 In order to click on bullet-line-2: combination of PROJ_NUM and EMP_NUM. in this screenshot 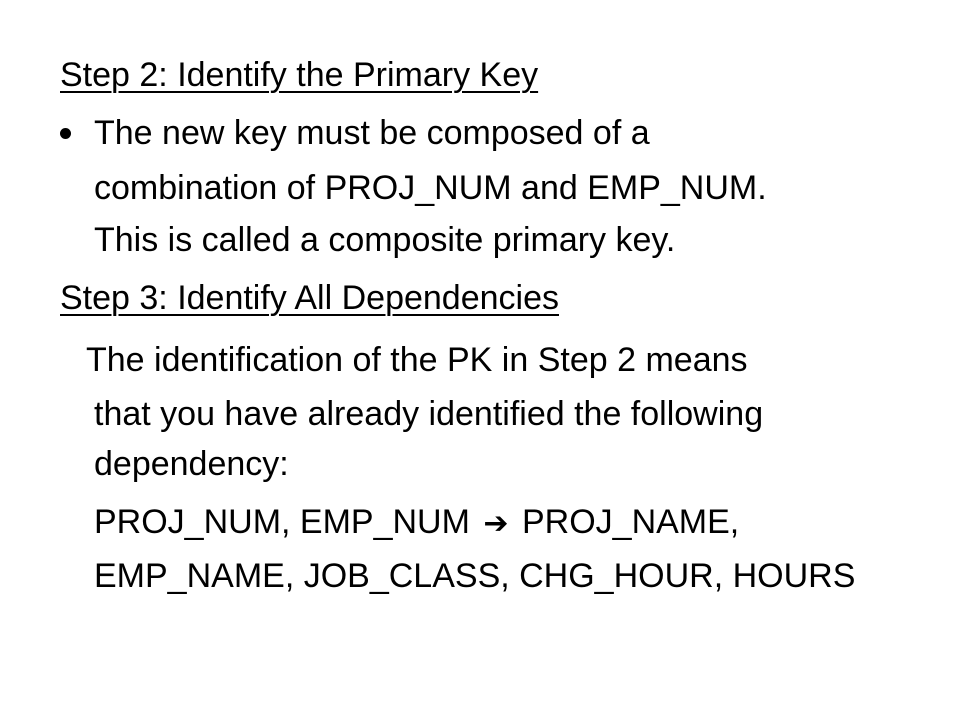, I will do `click(430, 188)`.